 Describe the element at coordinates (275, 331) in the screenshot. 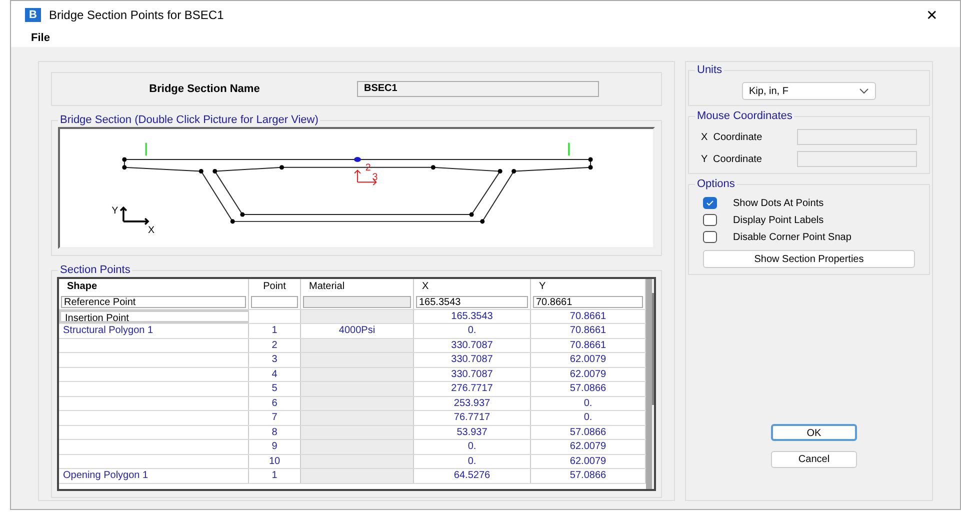

I see `table-cell: 1` at that location.